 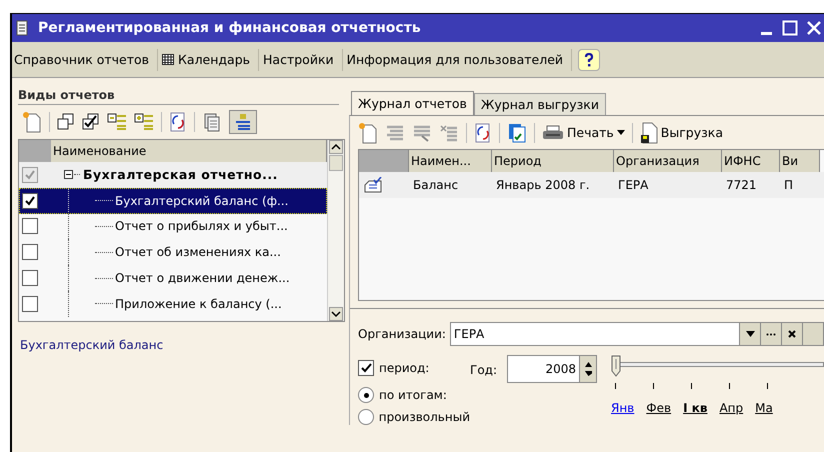 What do you see at coordinates (144, 122) in the screenshot?
I see `expand-list-icon` at bounding box center [144, 122].